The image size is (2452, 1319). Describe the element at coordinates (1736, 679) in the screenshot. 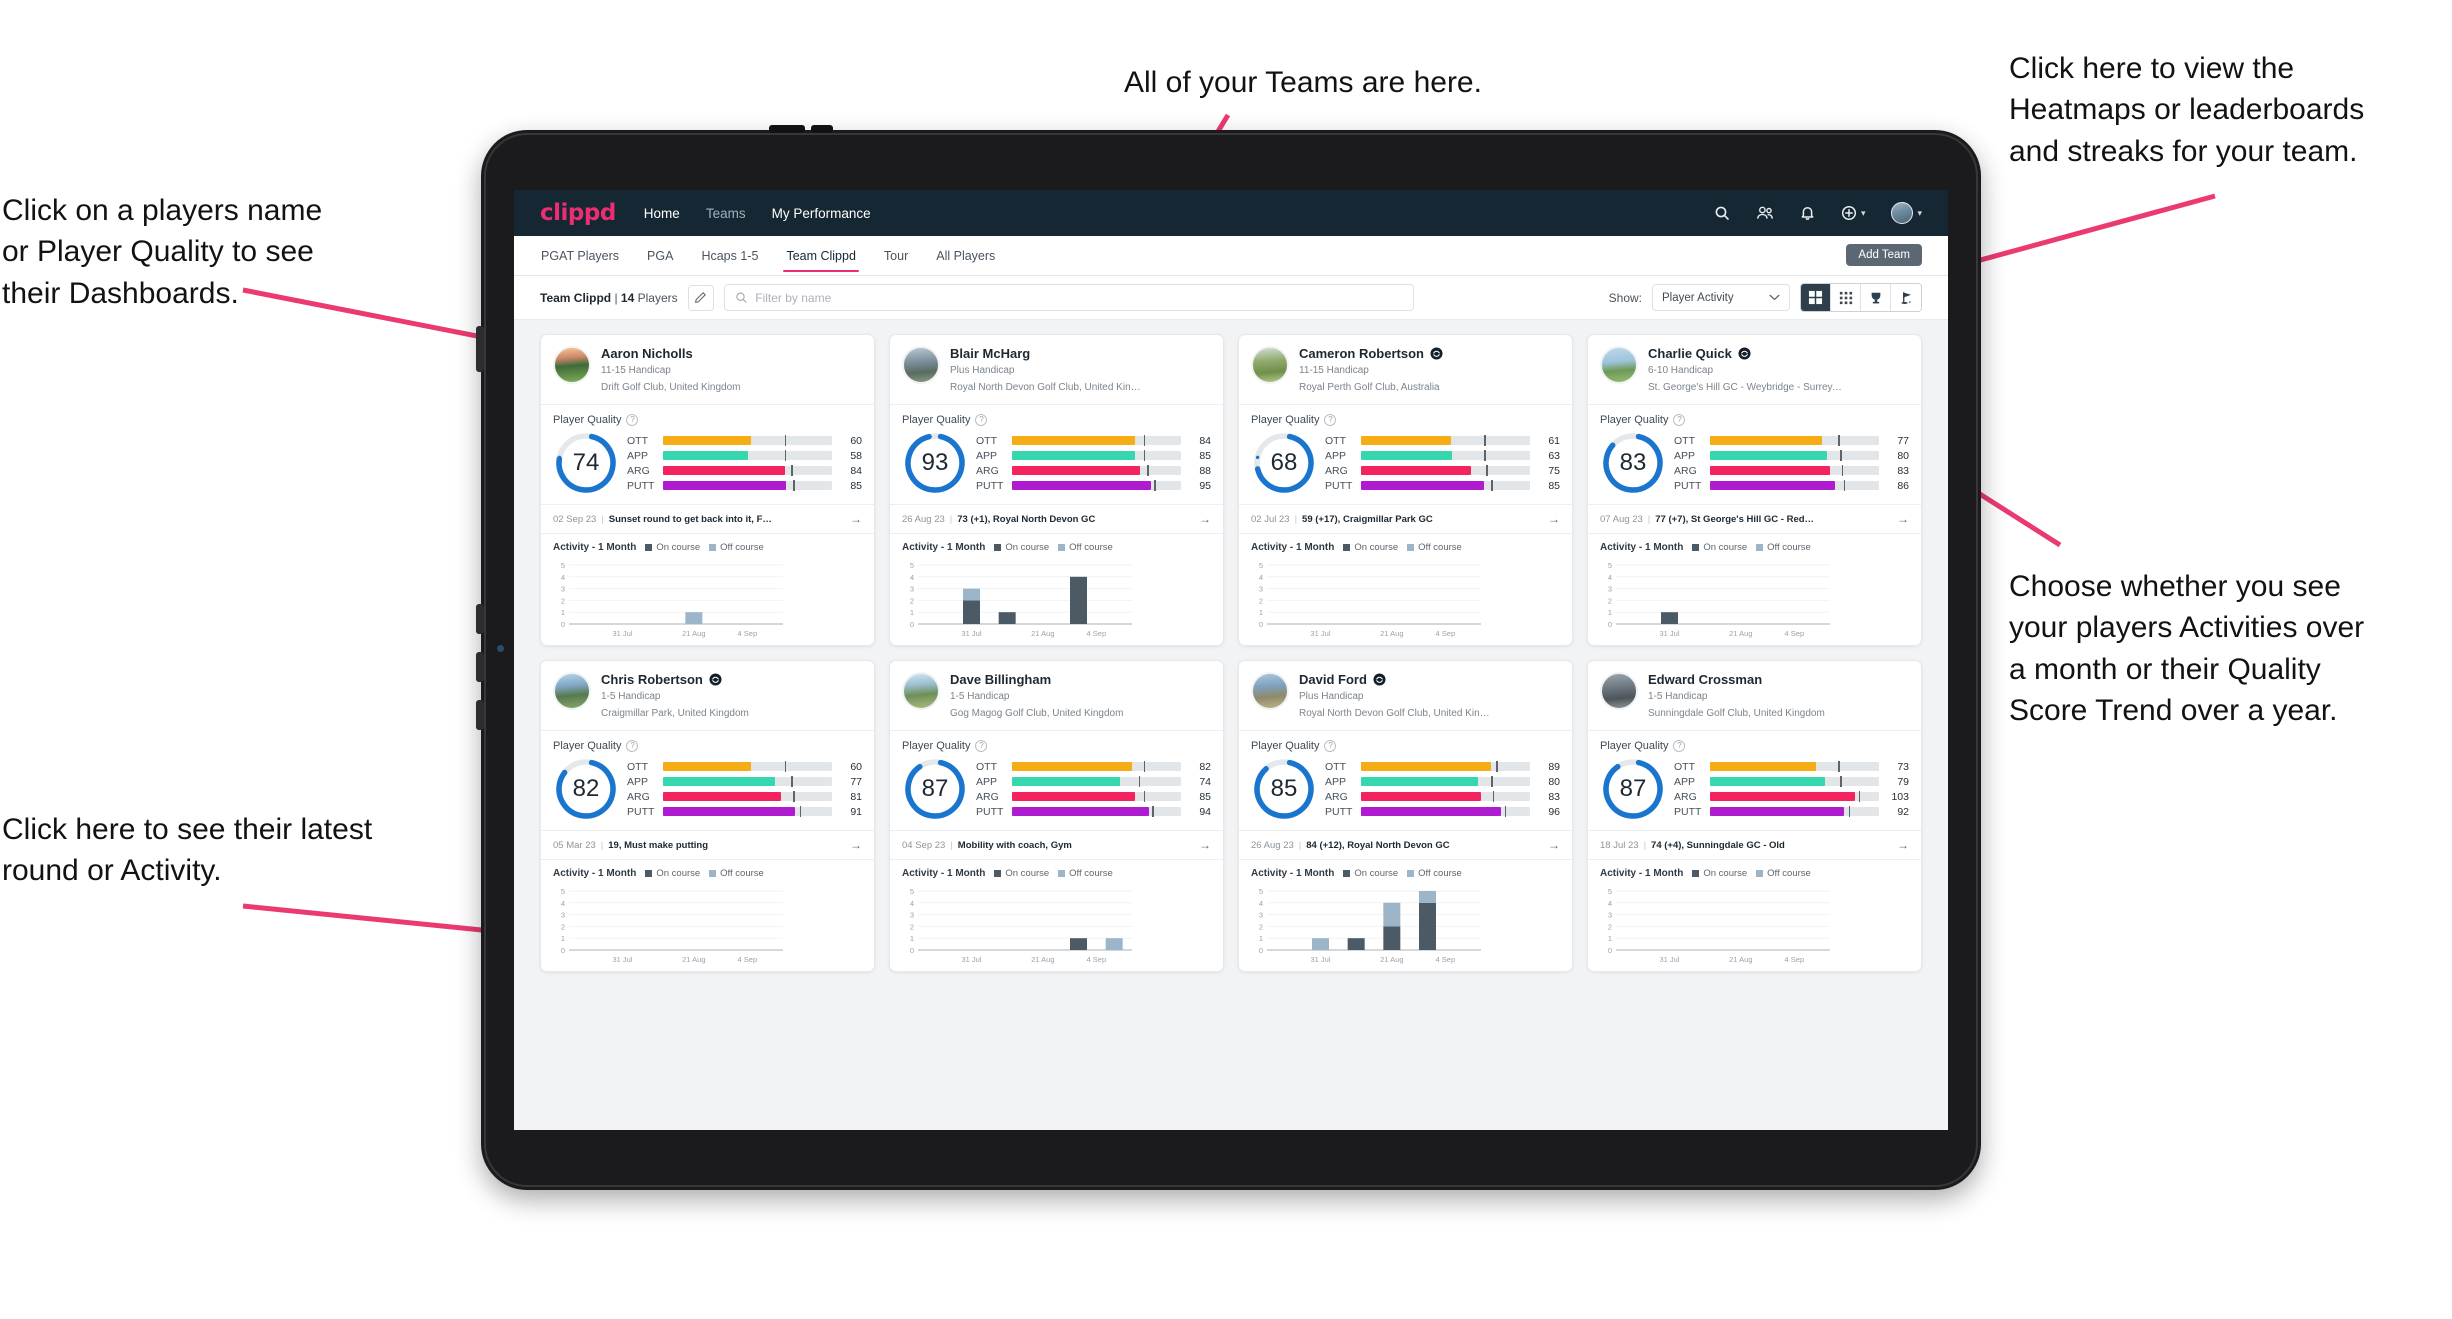

I see `player-name: Edward Crossman` at that location.